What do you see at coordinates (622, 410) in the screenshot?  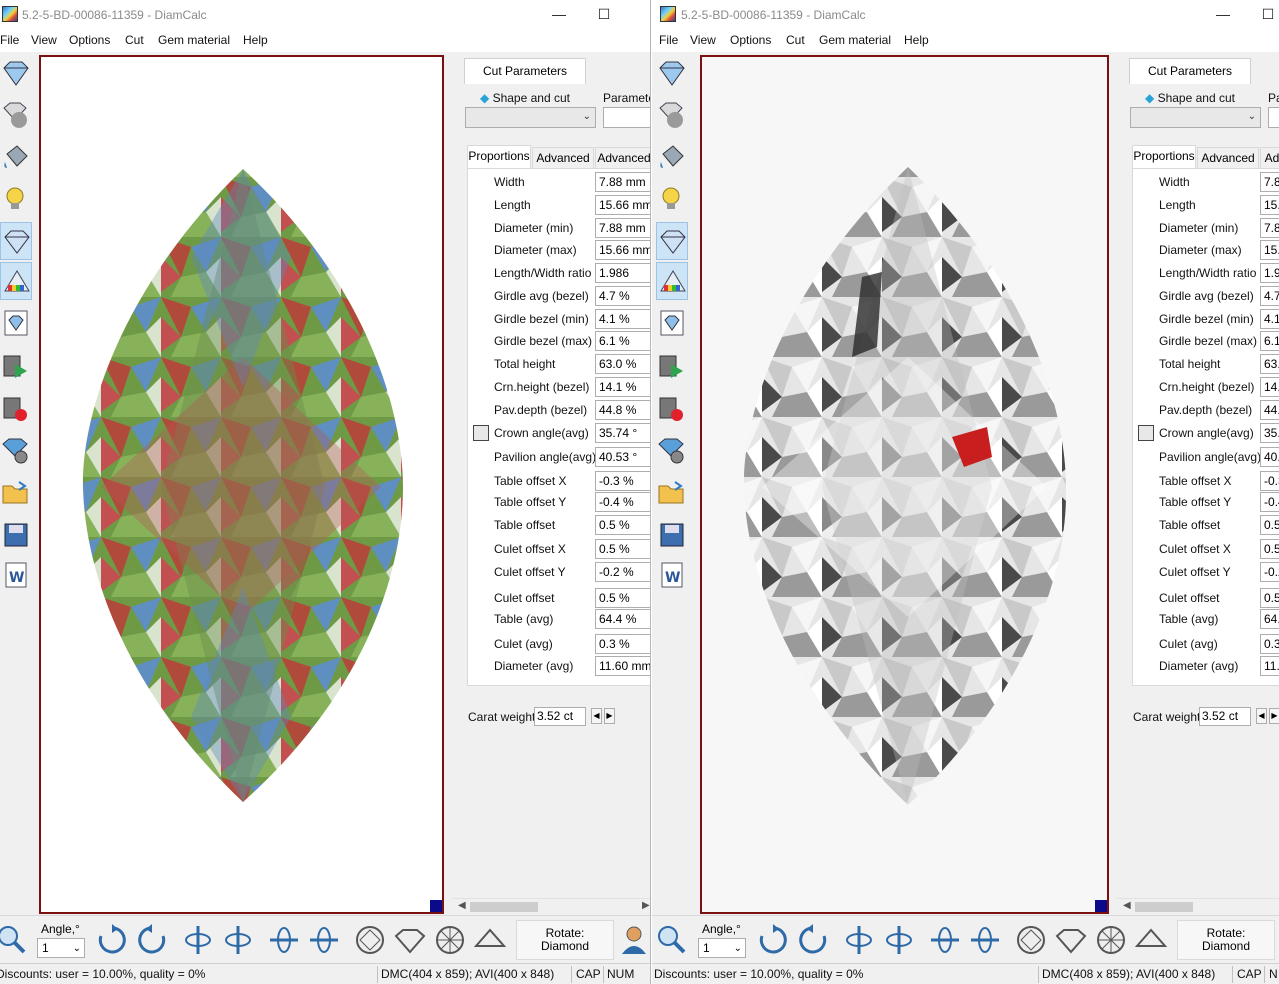 I see `property-value-input: 44.8 %` at bounding box center [622, 410].